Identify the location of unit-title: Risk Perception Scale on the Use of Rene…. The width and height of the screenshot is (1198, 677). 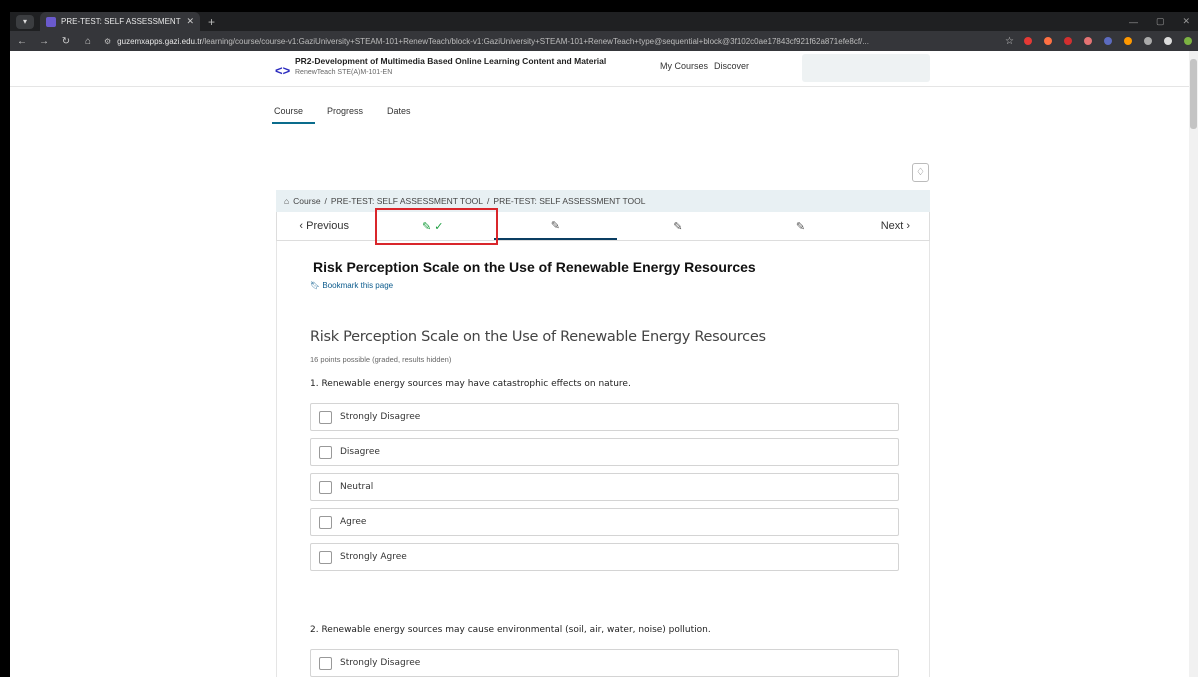
(534, 267).